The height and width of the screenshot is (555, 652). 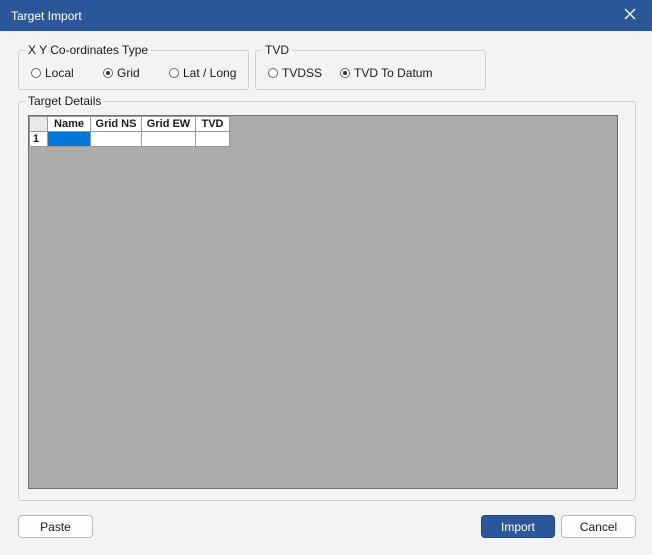 What do you see at coordinates (128, 73) in the screenshot?
I see `radio-grid-label: Grid` at bounding box center [128, 73].